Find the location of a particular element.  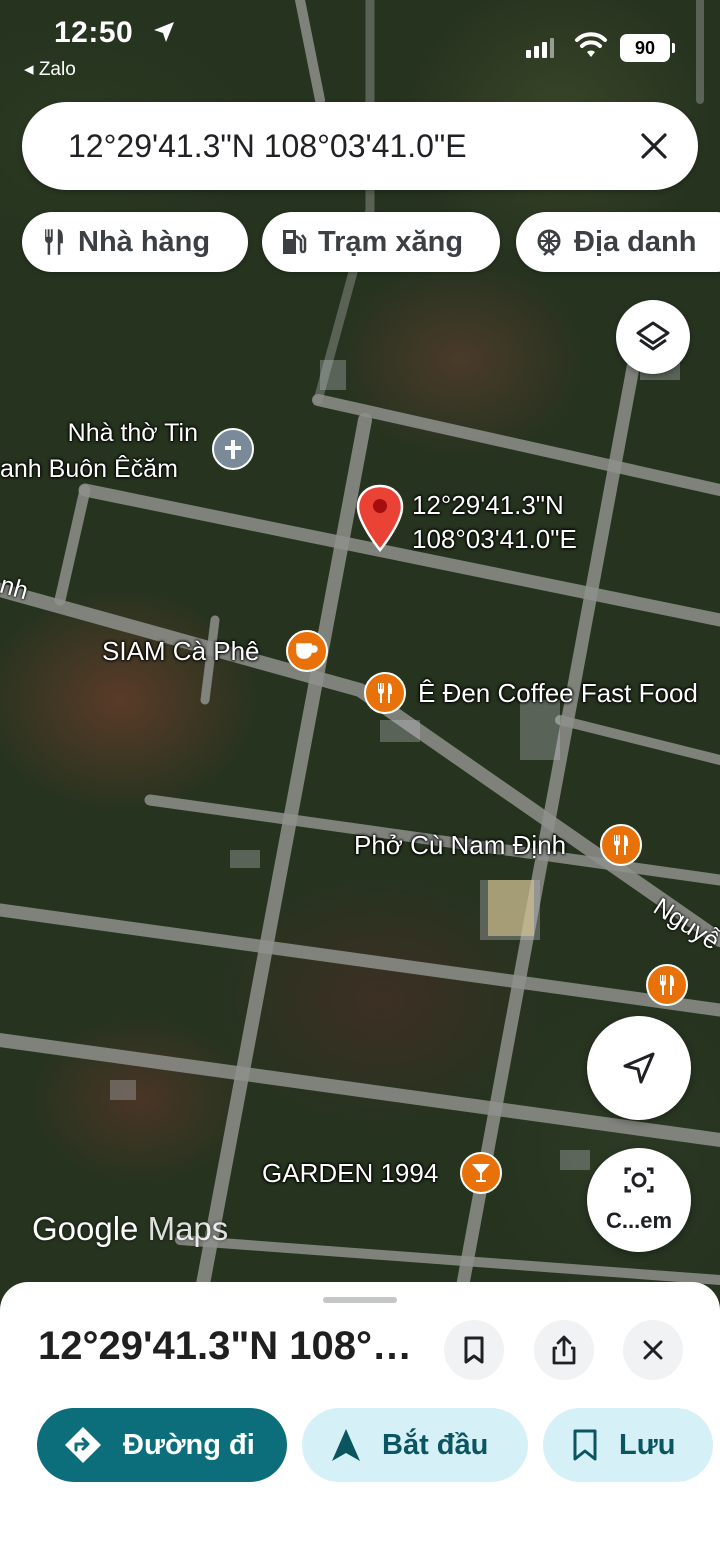

camera-icon is located at coordinates (639, 1180).